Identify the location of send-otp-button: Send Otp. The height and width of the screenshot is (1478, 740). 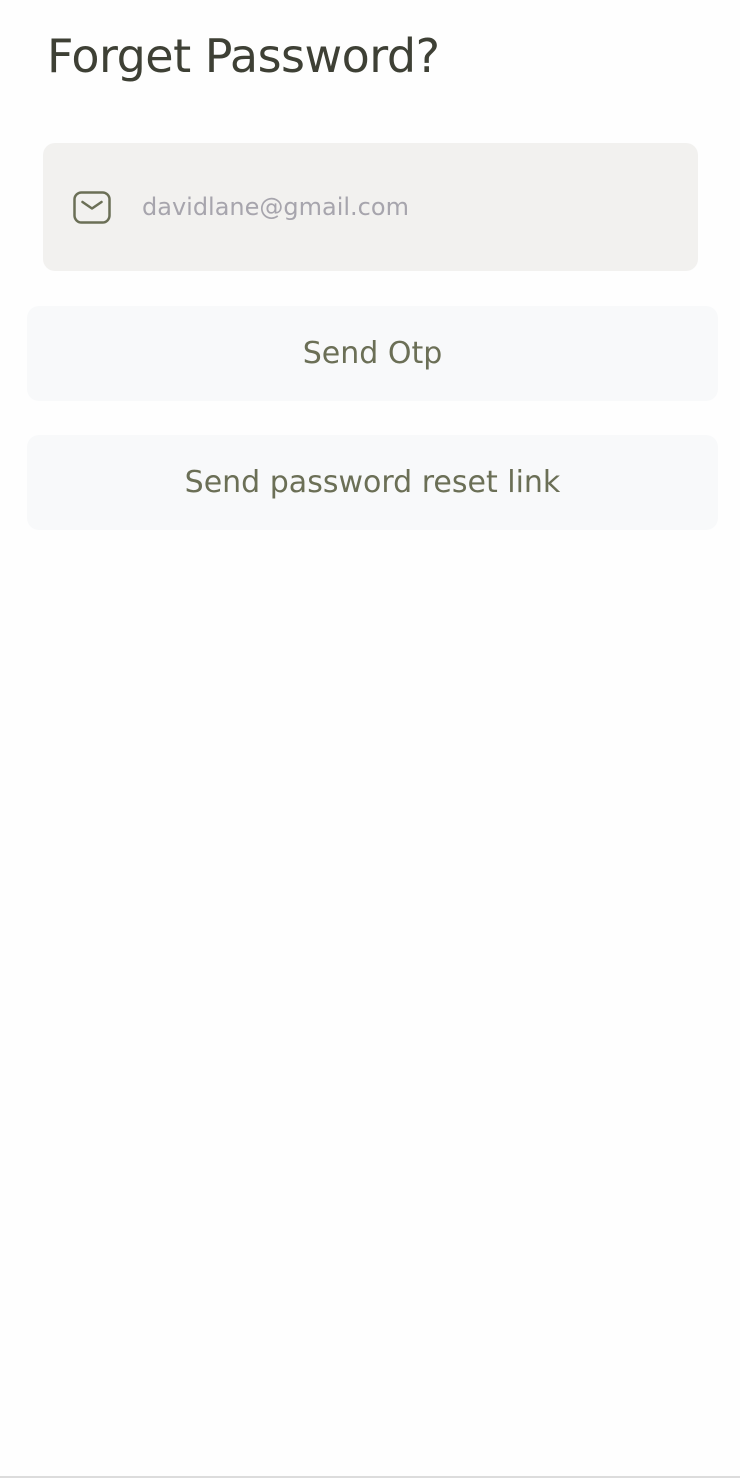
(372, 353).